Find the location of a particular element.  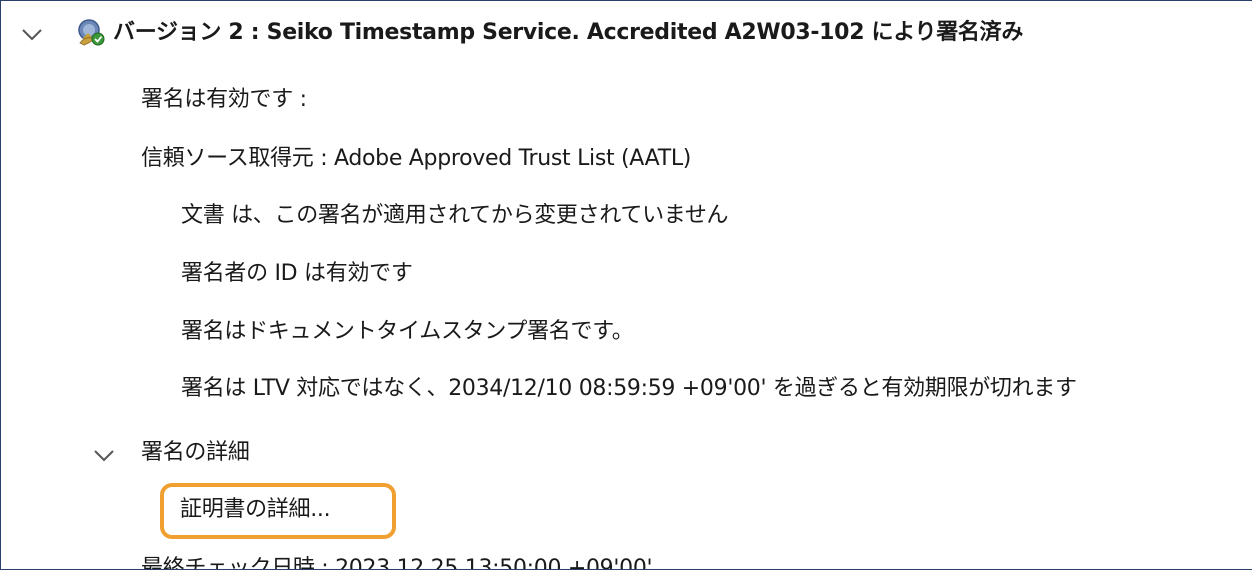

check-timestamp-signature: 署名はドキュメントタイムスタンプ署名です。 is located at coordinates (407, 331).